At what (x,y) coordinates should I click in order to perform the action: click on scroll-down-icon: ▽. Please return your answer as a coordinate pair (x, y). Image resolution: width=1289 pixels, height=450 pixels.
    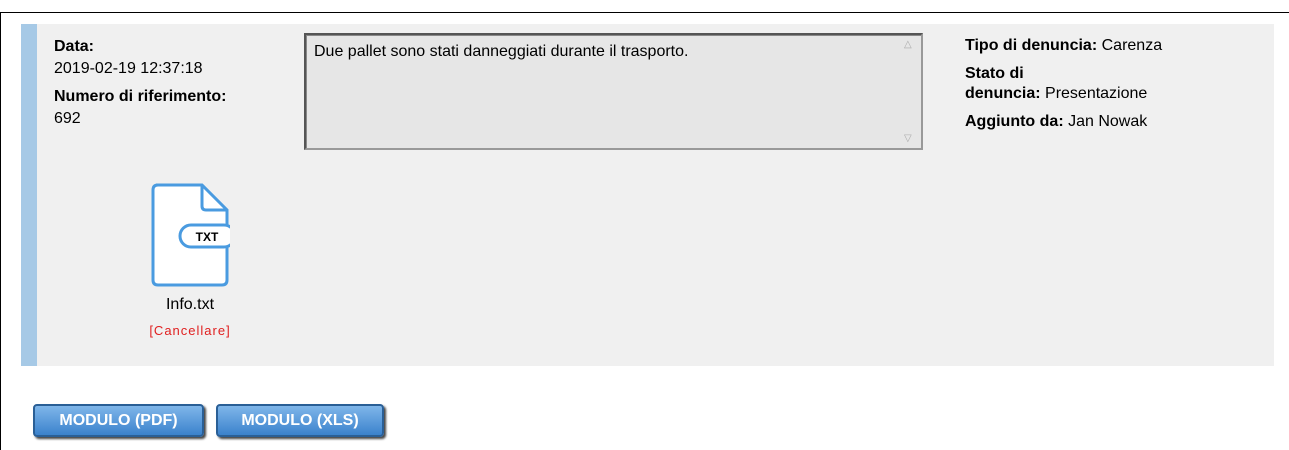
    Looking at the image, I should click on (908, 138).